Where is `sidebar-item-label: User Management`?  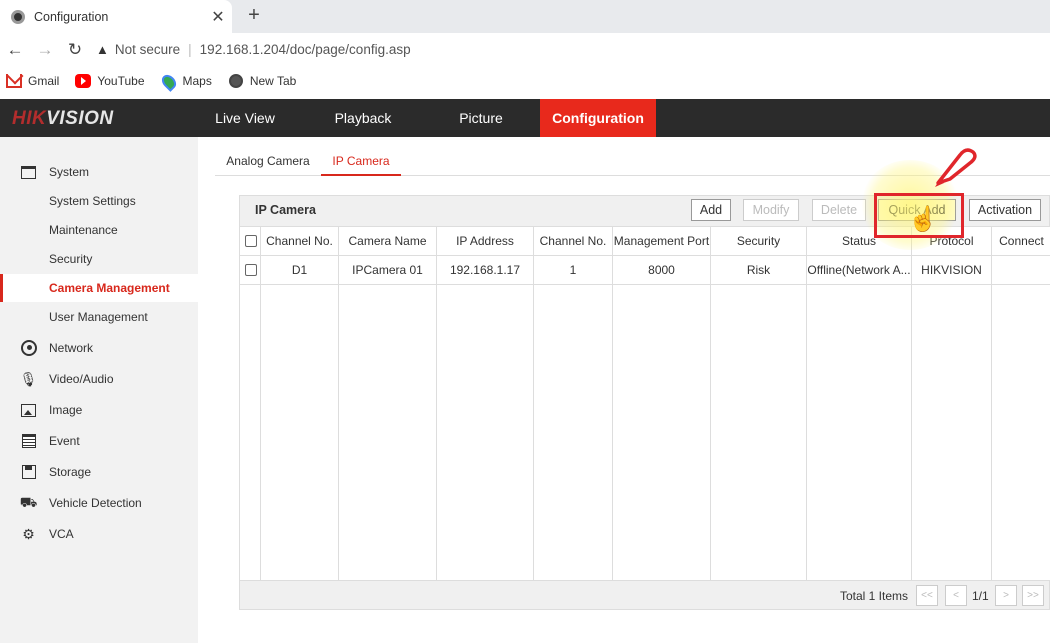 sidebar-item-label: User Management is located at coordinates (98, 317).